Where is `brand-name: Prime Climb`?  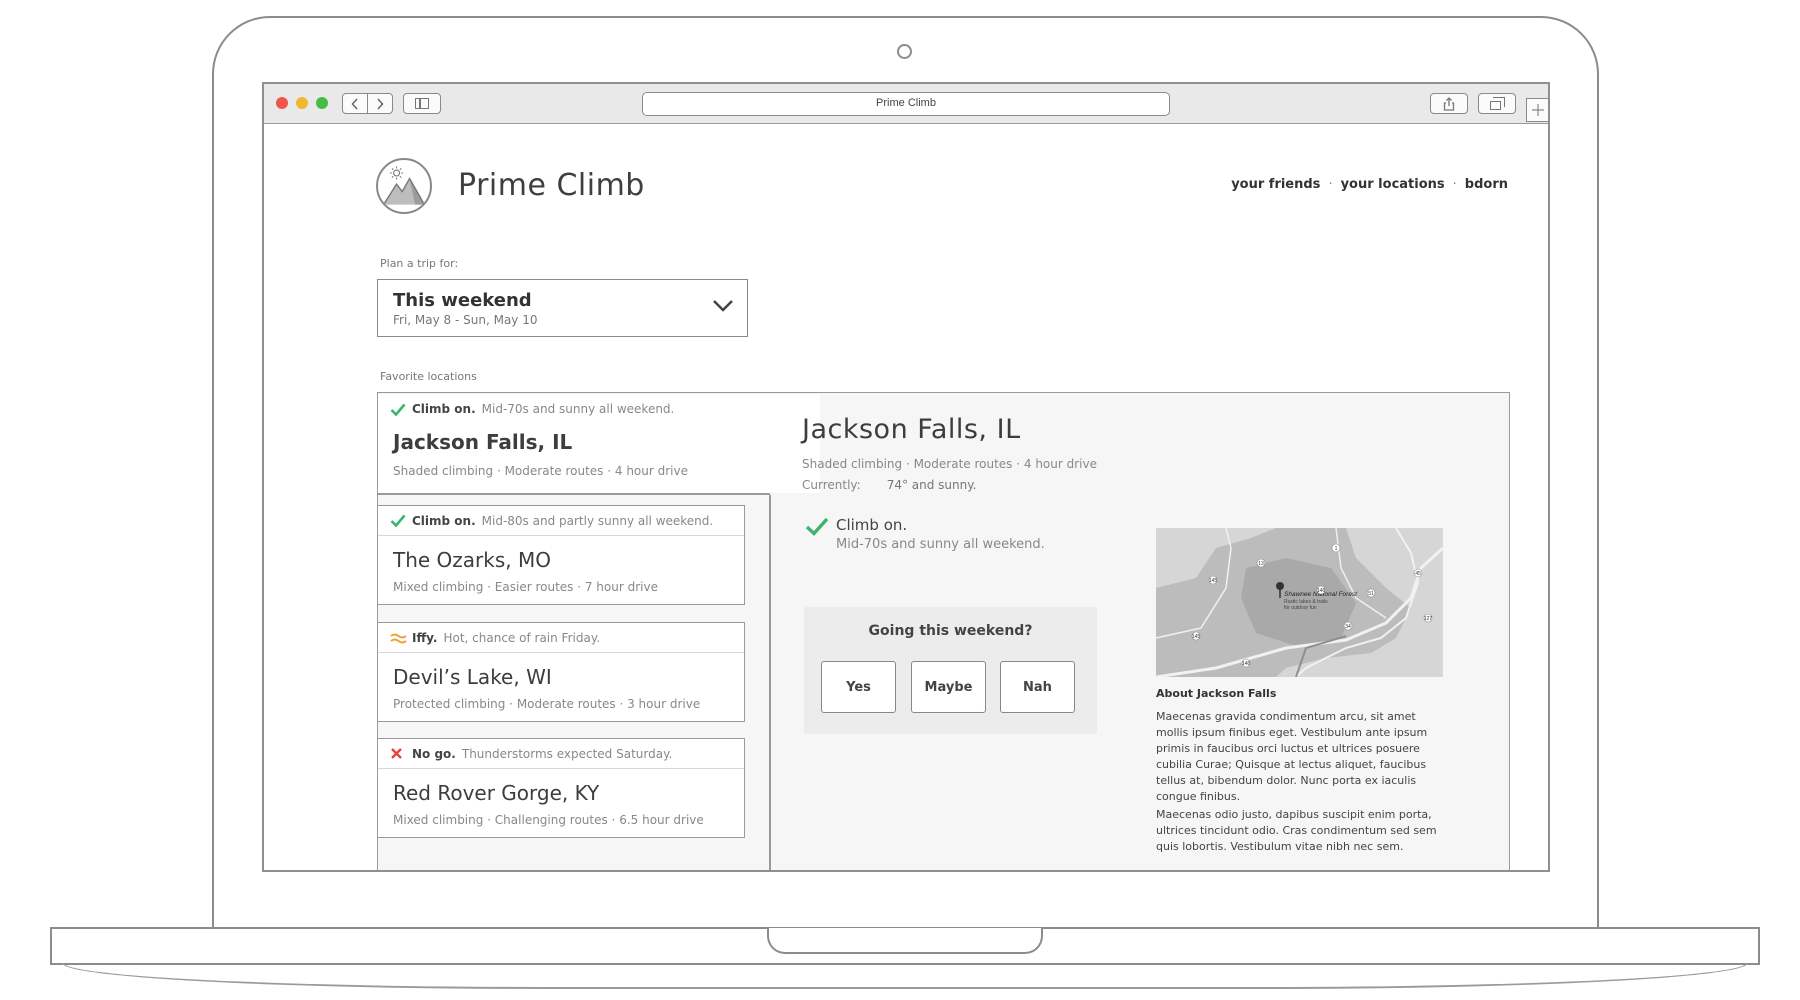
brand-name: Prime Climb is located at coordinates (551, 185).